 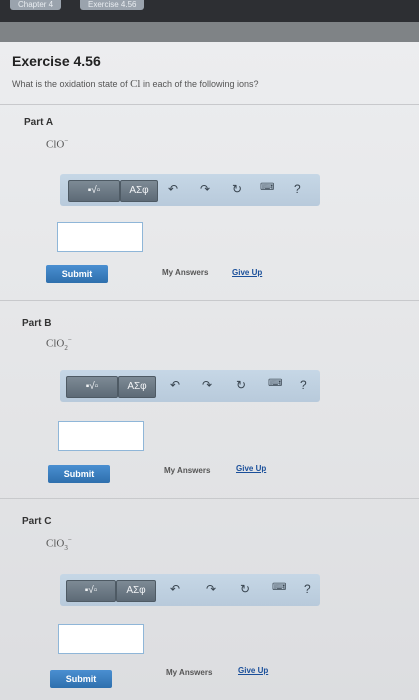 What do you see at coordinates (59, 544) in the screenshot?
I see `part-c-formula: ClO3−` at bounding box center [59, 544].